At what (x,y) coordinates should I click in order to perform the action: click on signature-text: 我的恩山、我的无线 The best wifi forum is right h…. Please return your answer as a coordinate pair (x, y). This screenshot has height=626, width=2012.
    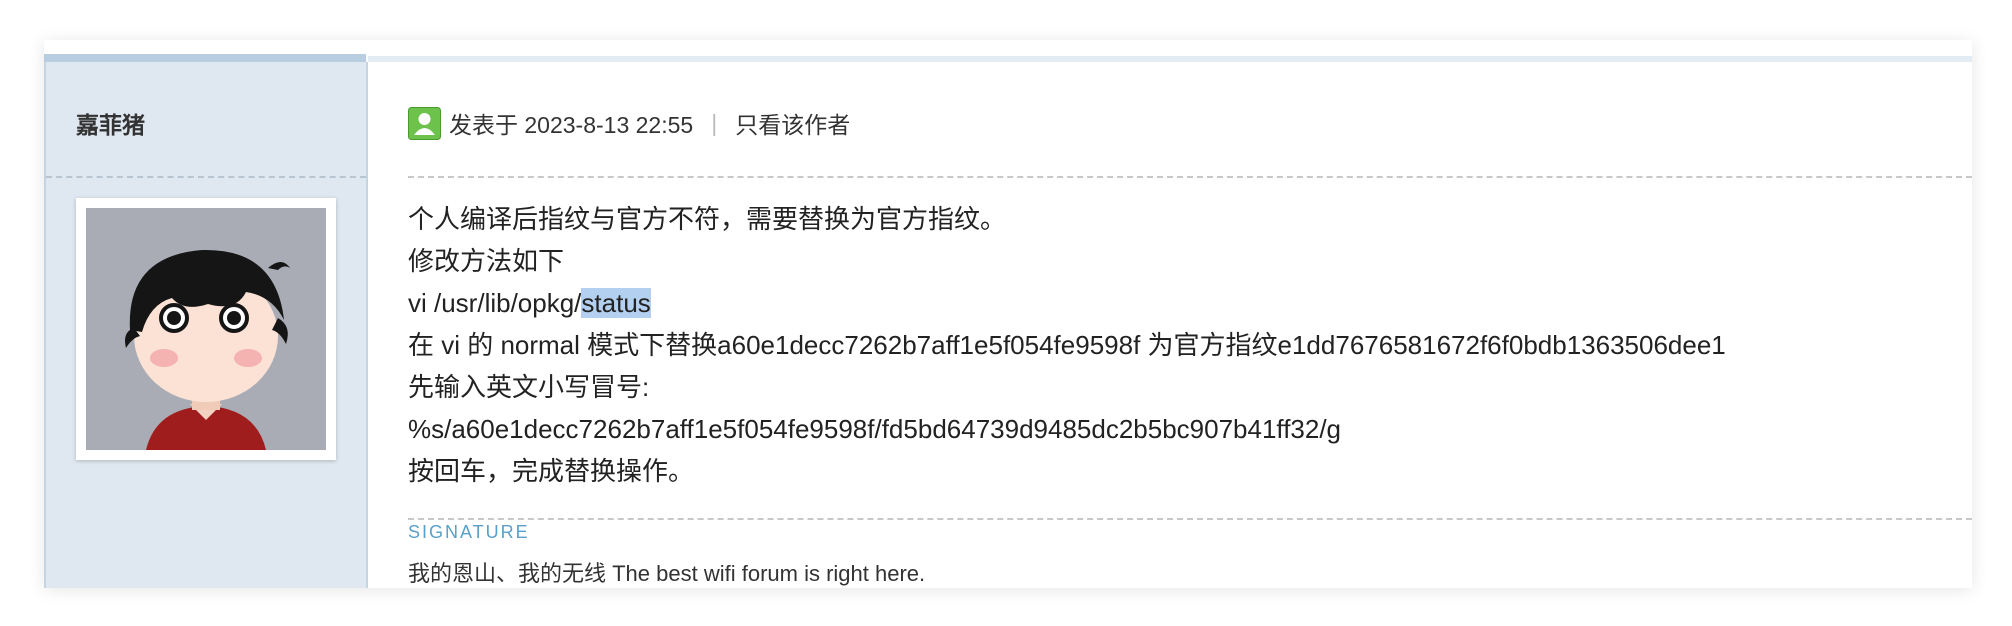
    Looking at the image, I should click on (667, 573).